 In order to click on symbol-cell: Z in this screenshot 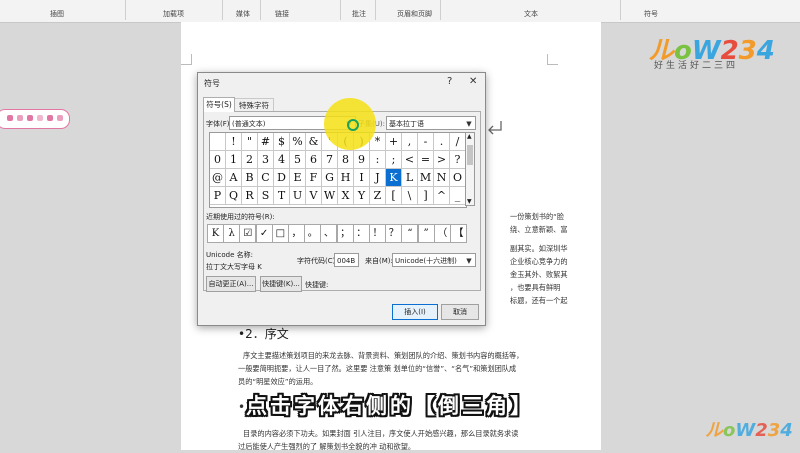, I will do `click(378, 196)`.